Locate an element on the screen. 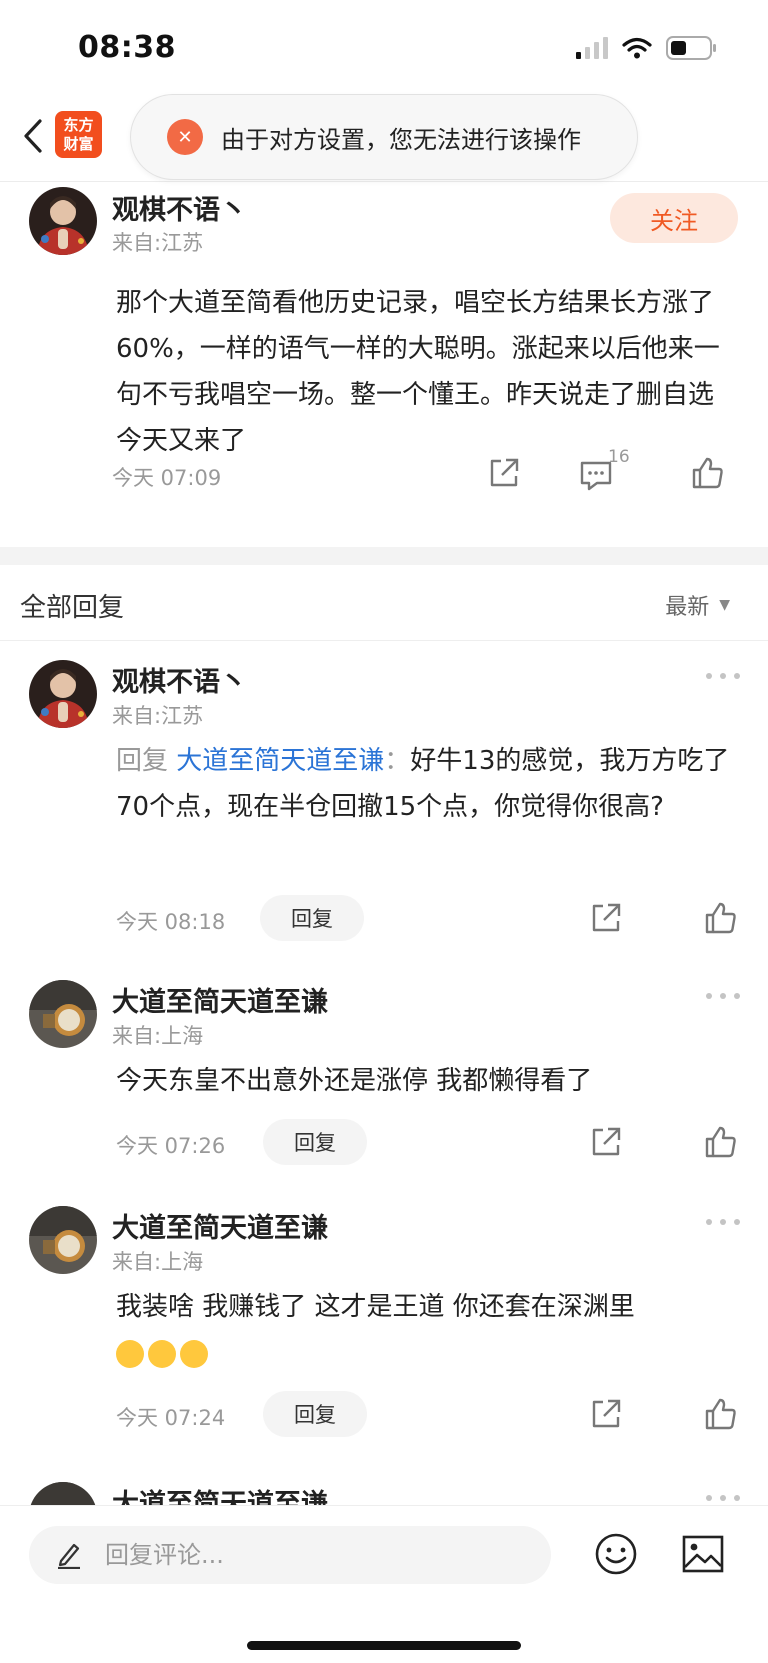  replies-title: 全部回复 is located at coordinates (72, 608).